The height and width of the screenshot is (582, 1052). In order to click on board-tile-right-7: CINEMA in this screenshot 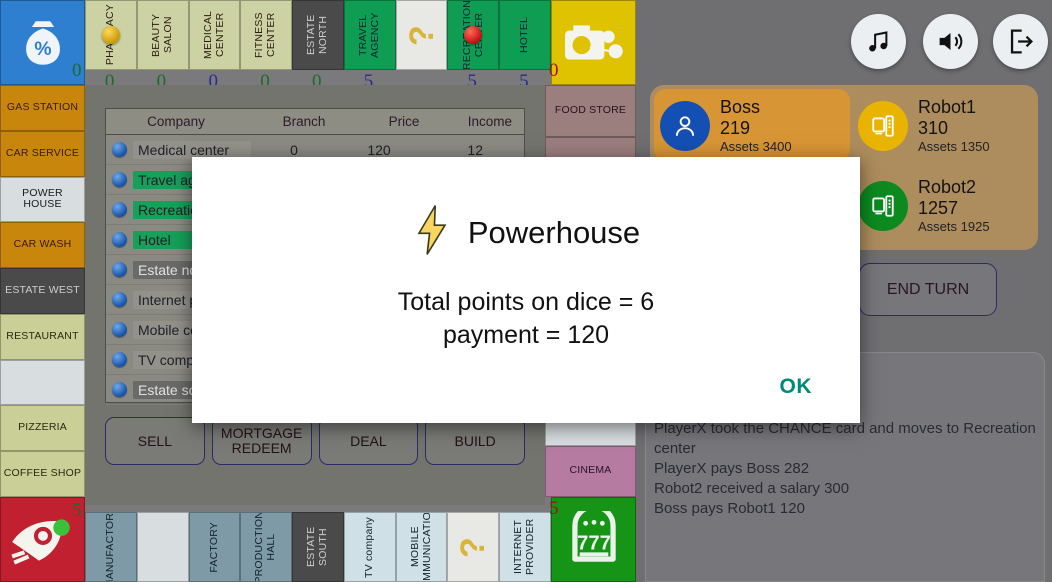, I will do `click(590, 471)`.